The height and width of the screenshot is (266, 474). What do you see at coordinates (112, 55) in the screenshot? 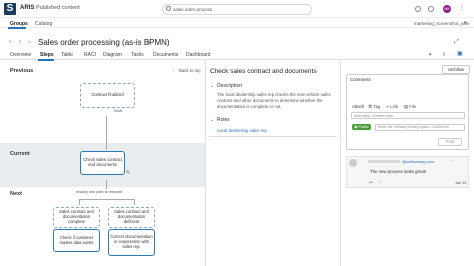
I see `tab-diagram: Diagram` at bounding box center [112, 55].